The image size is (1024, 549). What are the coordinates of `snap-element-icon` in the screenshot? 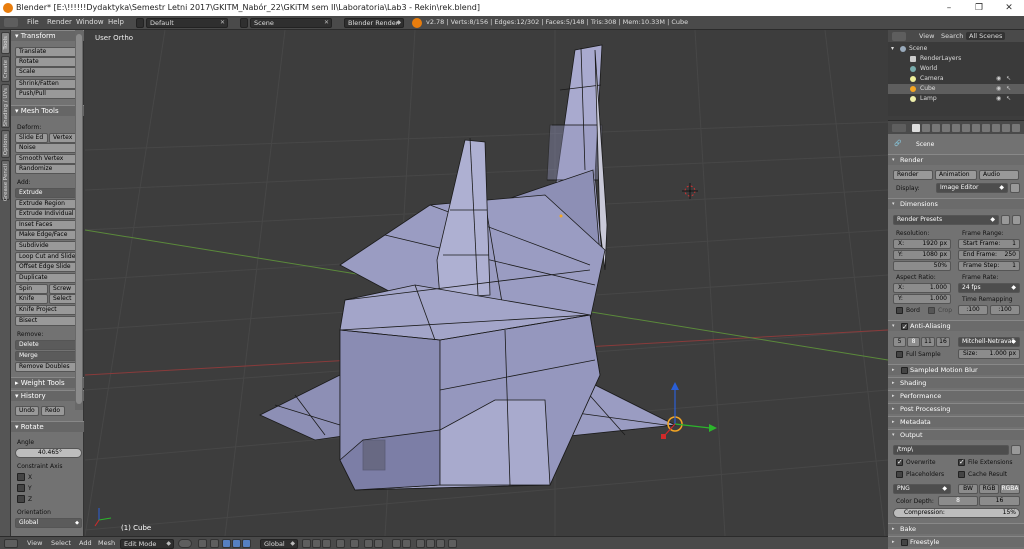 It's located at (378, 543).